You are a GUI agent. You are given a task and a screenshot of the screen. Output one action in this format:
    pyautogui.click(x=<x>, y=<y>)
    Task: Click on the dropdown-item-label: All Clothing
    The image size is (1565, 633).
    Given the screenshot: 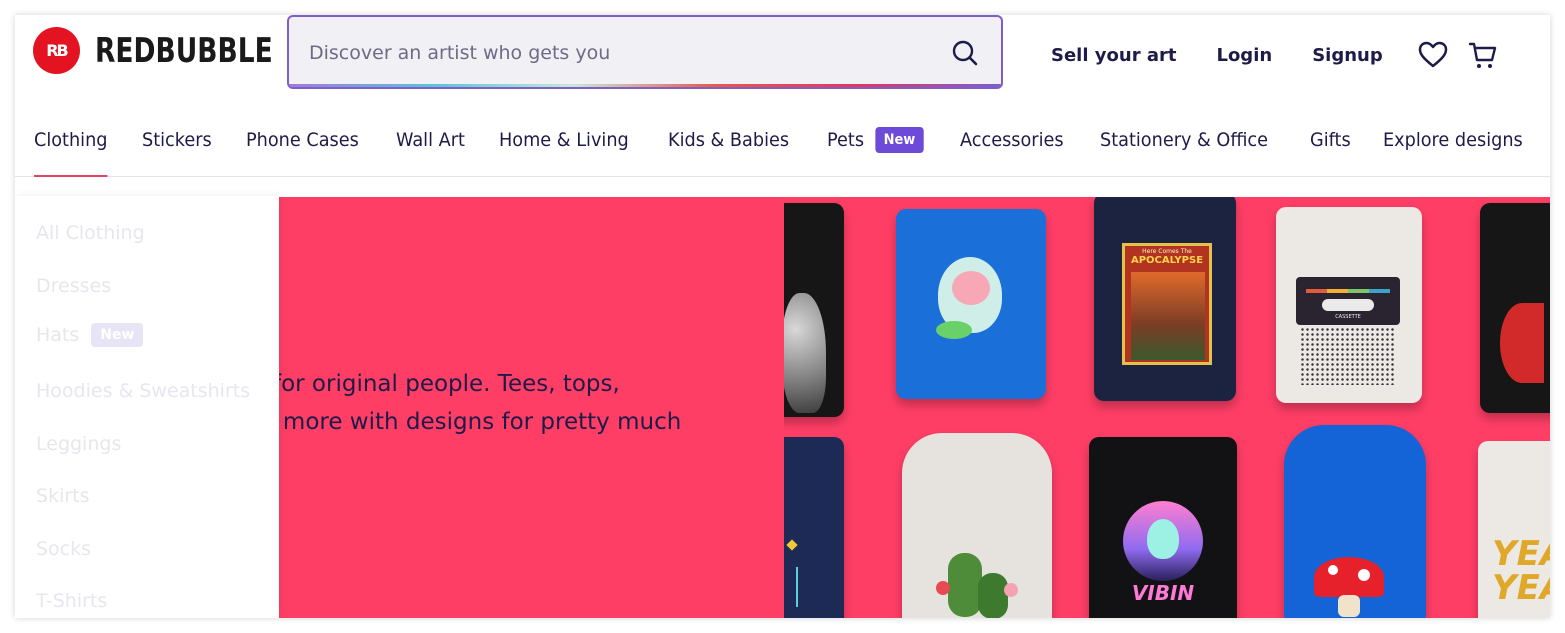 What is the action you would take?
    pyautogui.click(x=90, y=233)
    